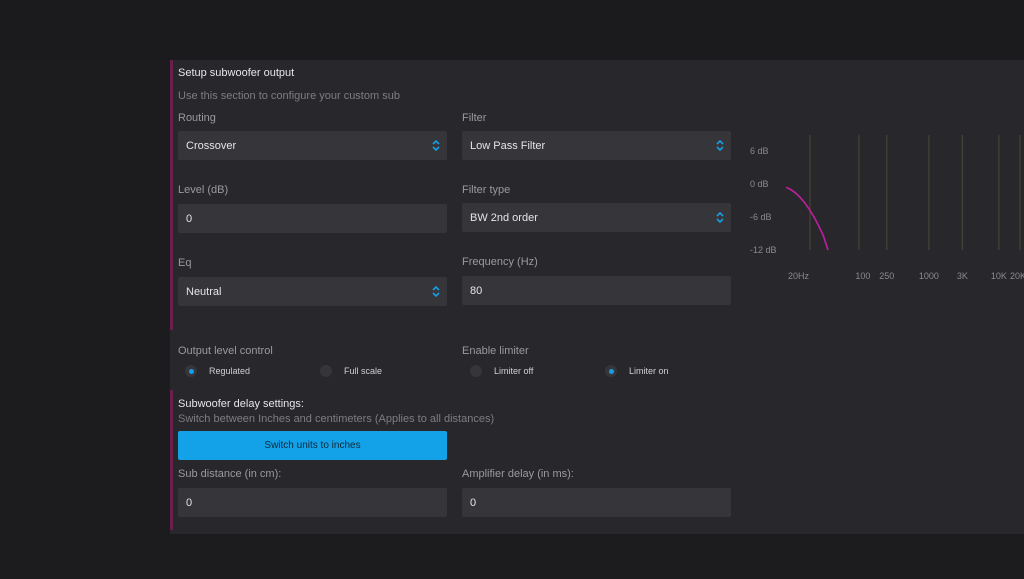 This screenshot has height=579, width=1024. What do you see at coordinates (197, 118) in the screenshot?
I see `routing-label: Routing` at bounding box center [197, 118].